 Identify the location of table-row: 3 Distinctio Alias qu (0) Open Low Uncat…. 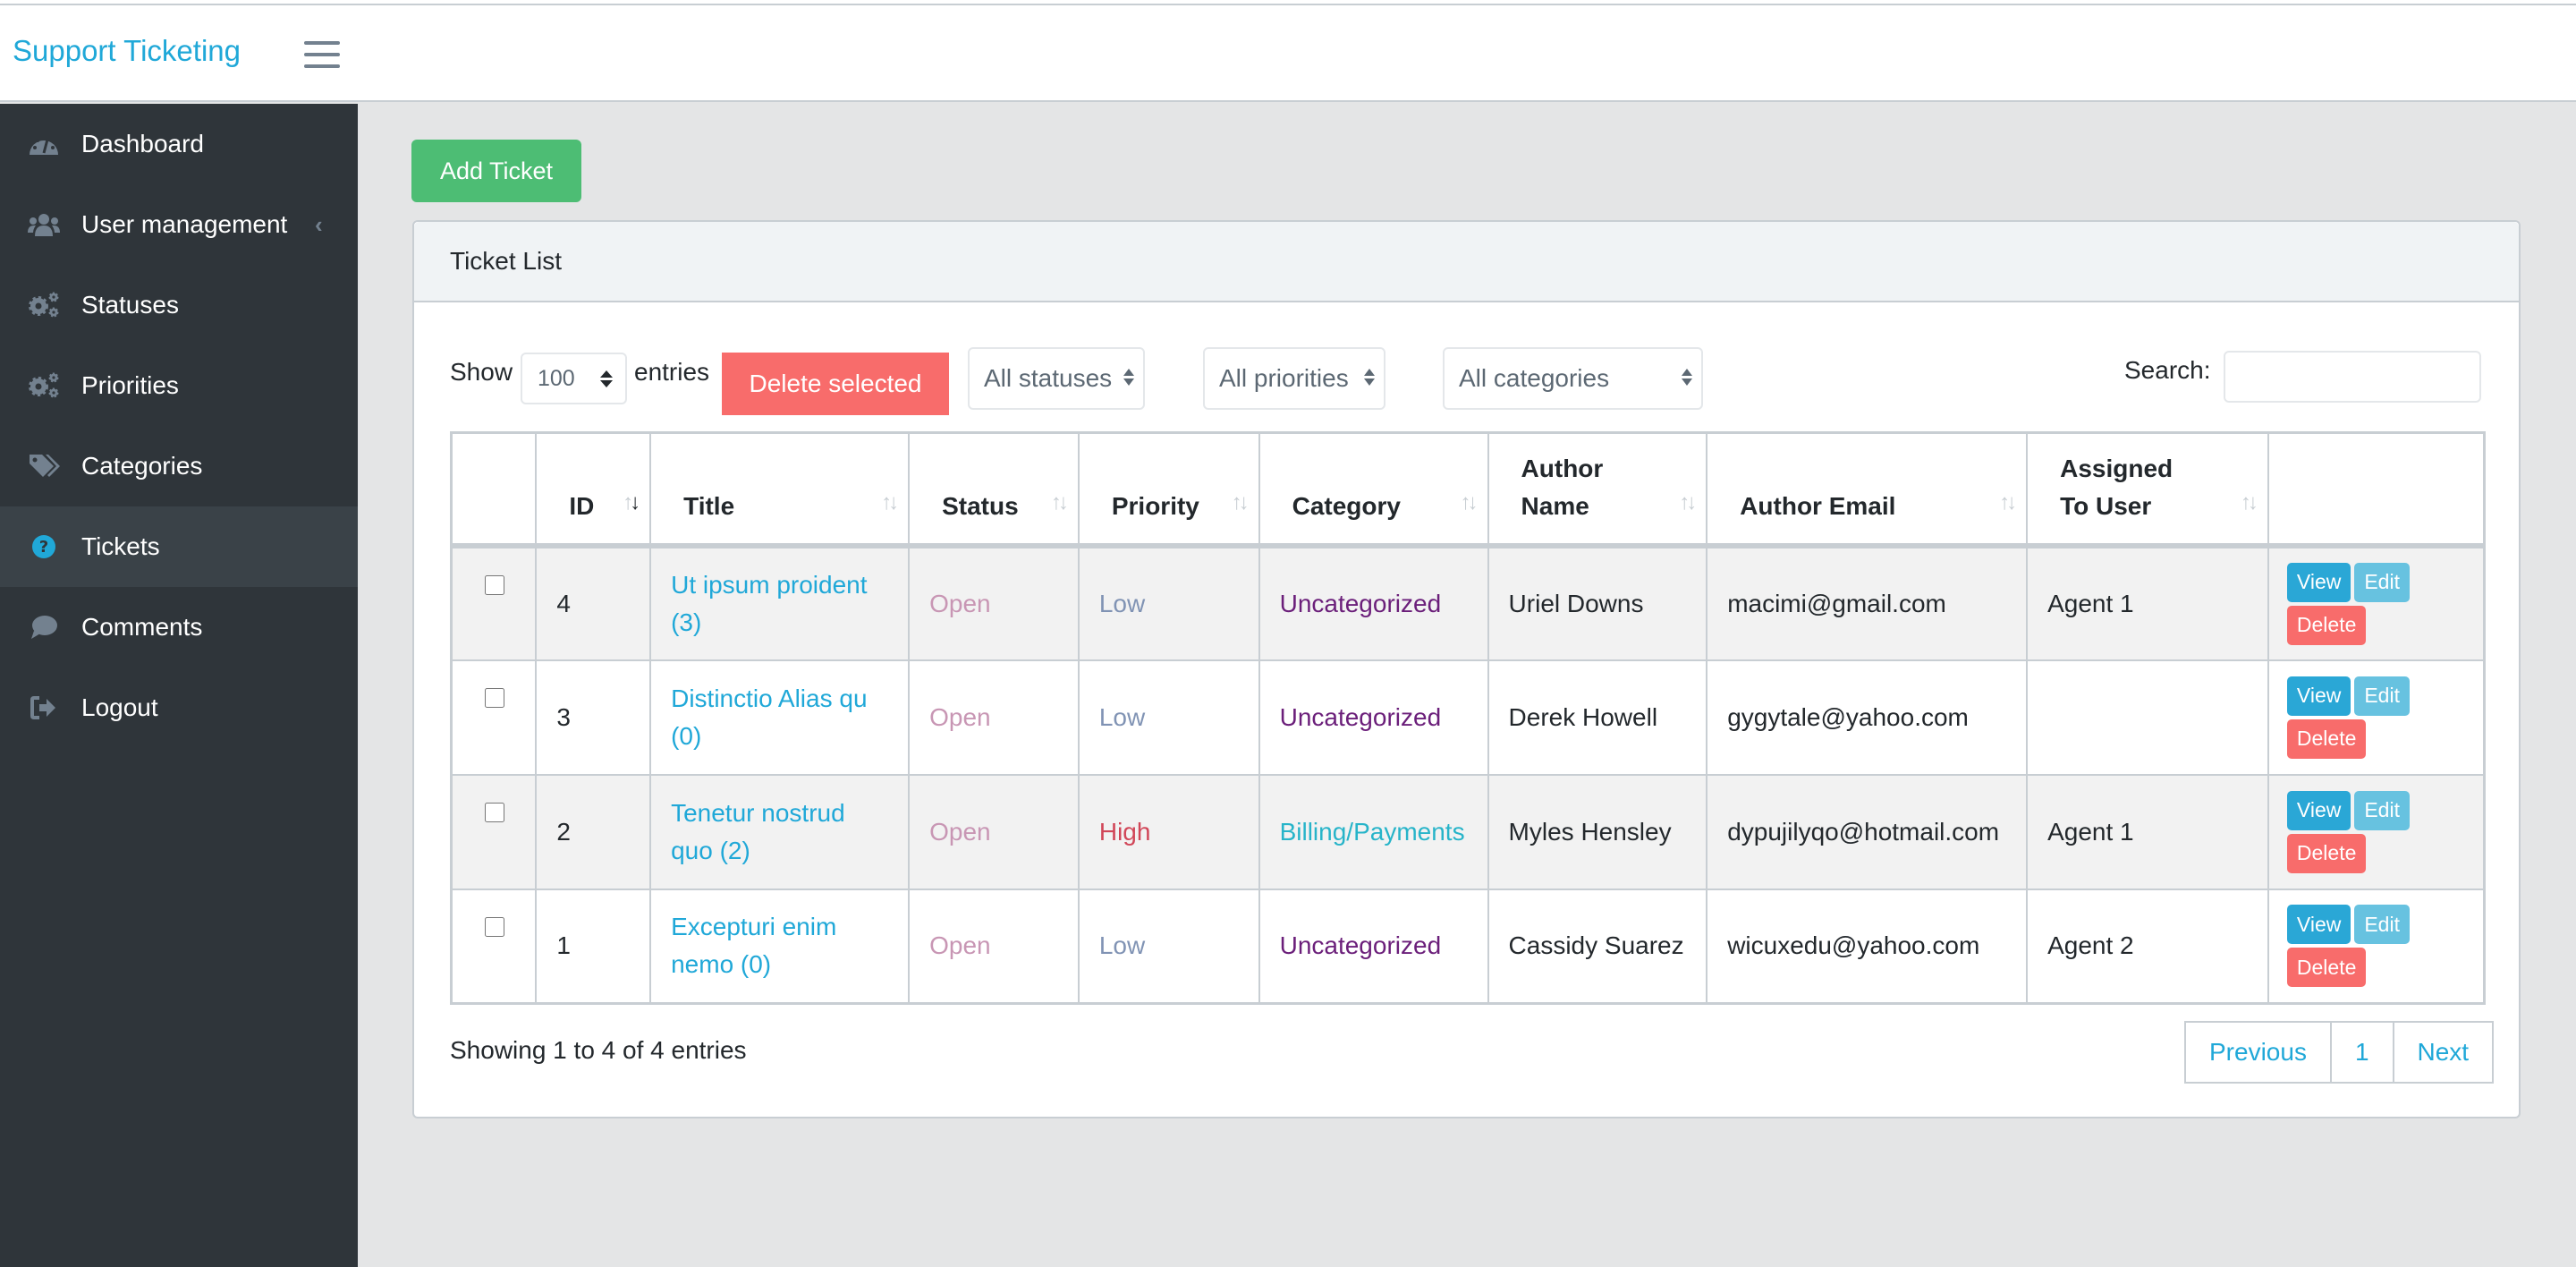
(1468, 718).